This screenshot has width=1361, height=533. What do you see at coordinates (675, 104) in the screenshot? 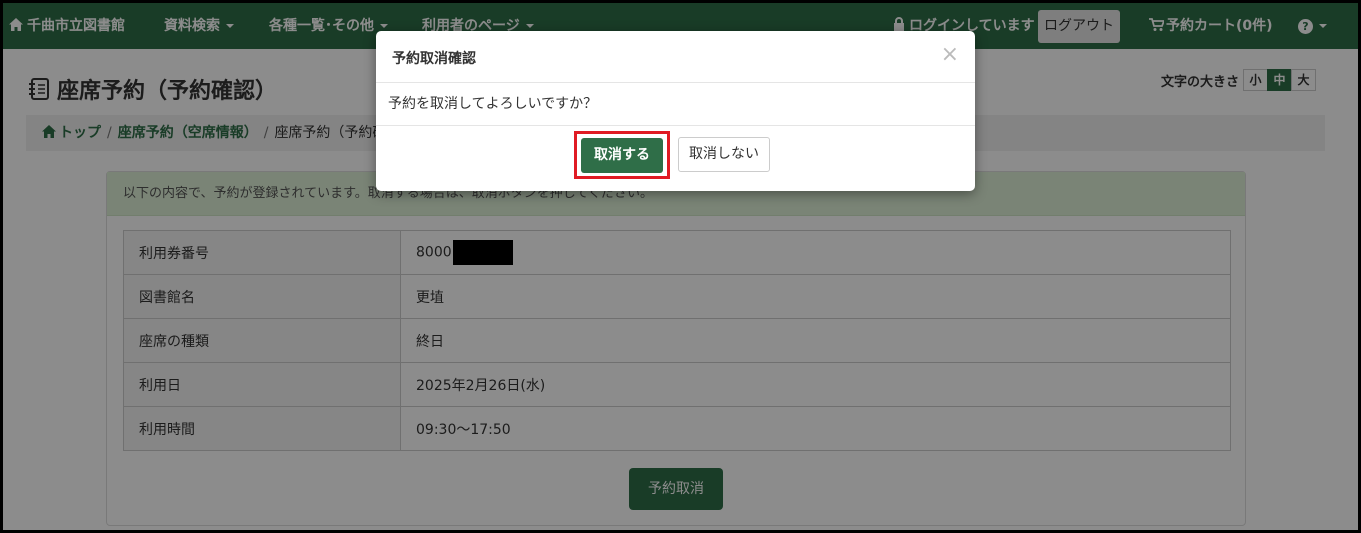
I see `dialog-message: 予約を取消してよろしいですか？` at bounding box center [675, 104].